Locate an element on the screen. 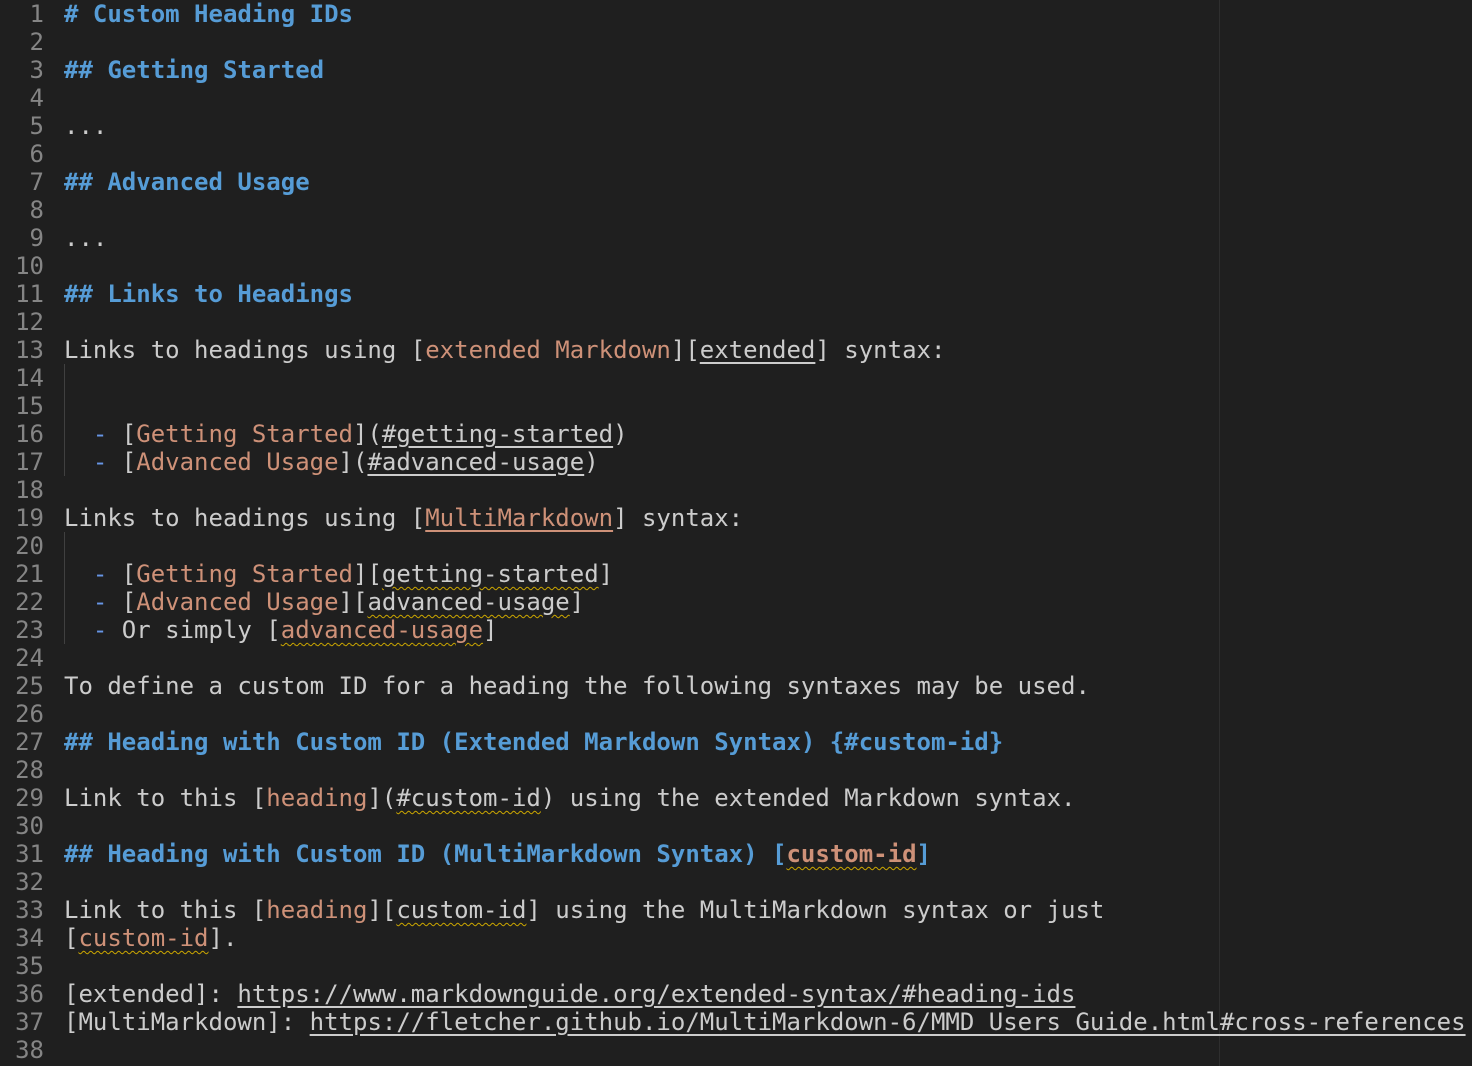 This screenshot has width=1472, height=1066. line-content: ## Getting Started is located at coordinates (194, 70).